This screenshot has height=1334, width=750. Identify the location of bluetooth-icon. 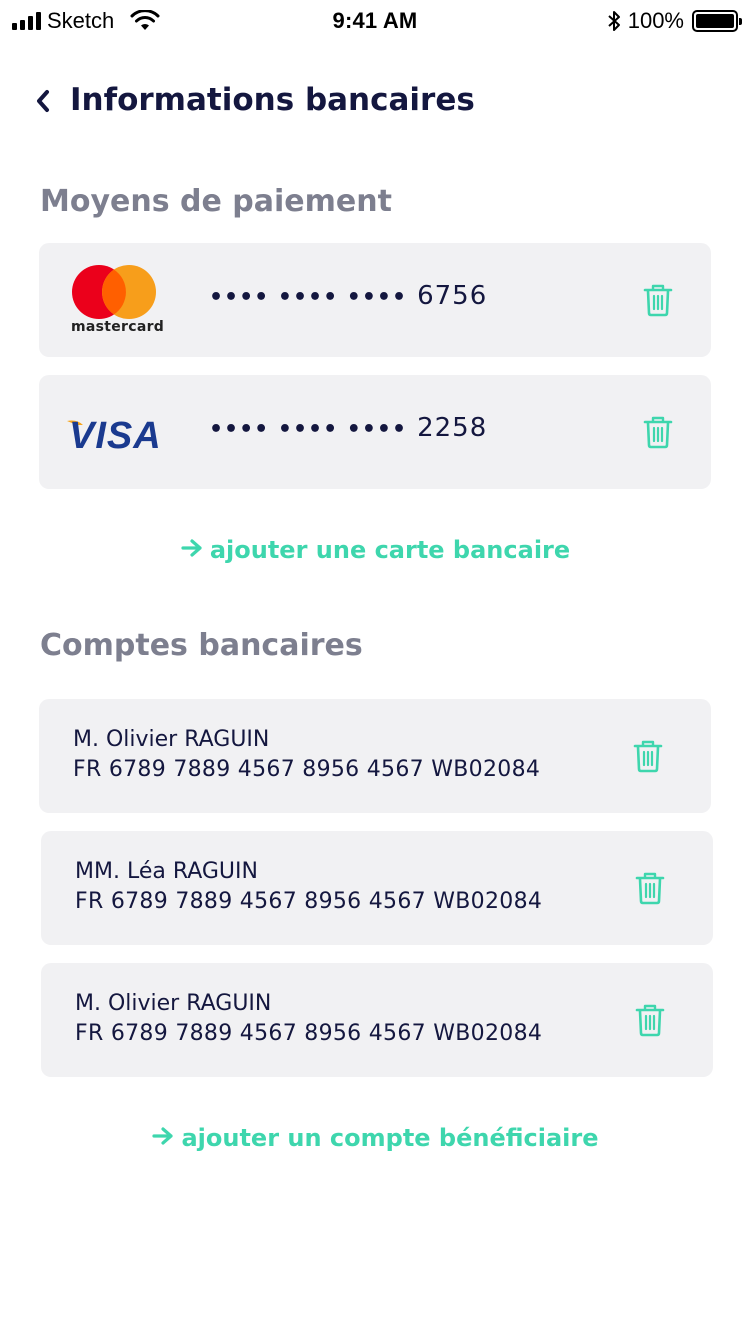
(614, 21).